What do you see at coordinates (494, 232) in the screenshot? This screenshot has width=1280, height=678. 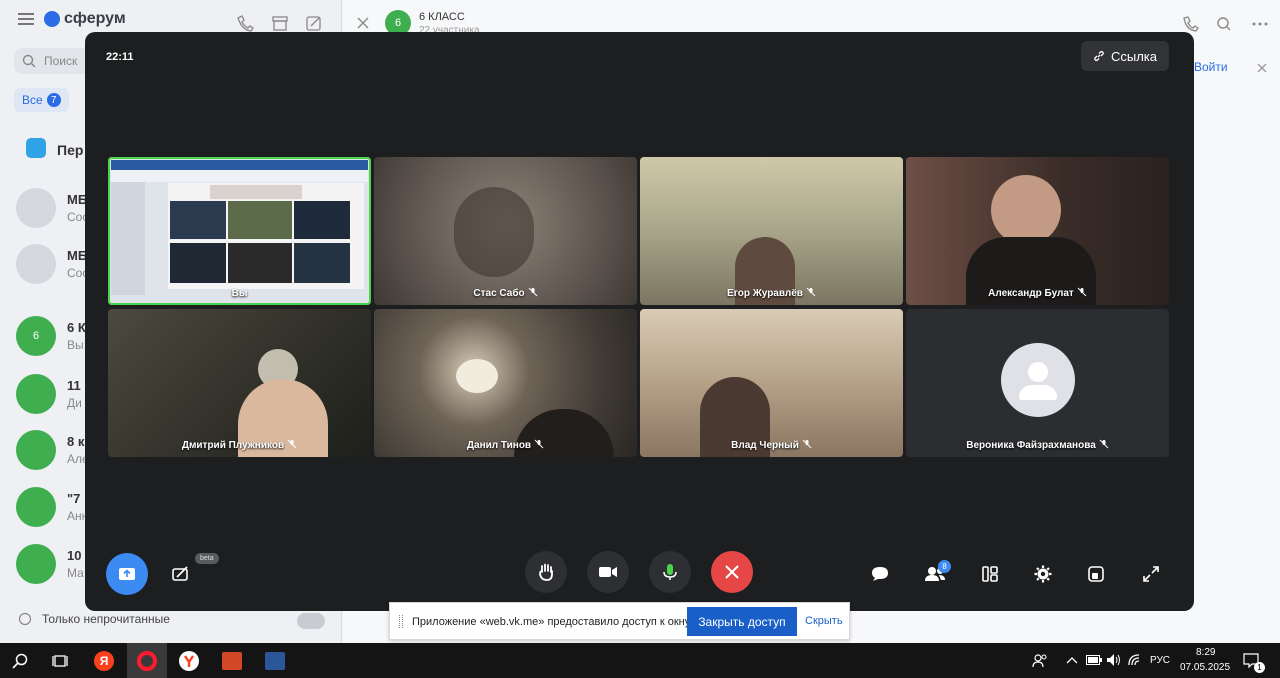 I see `participant-video-figure` at bounding box center [494, 232].